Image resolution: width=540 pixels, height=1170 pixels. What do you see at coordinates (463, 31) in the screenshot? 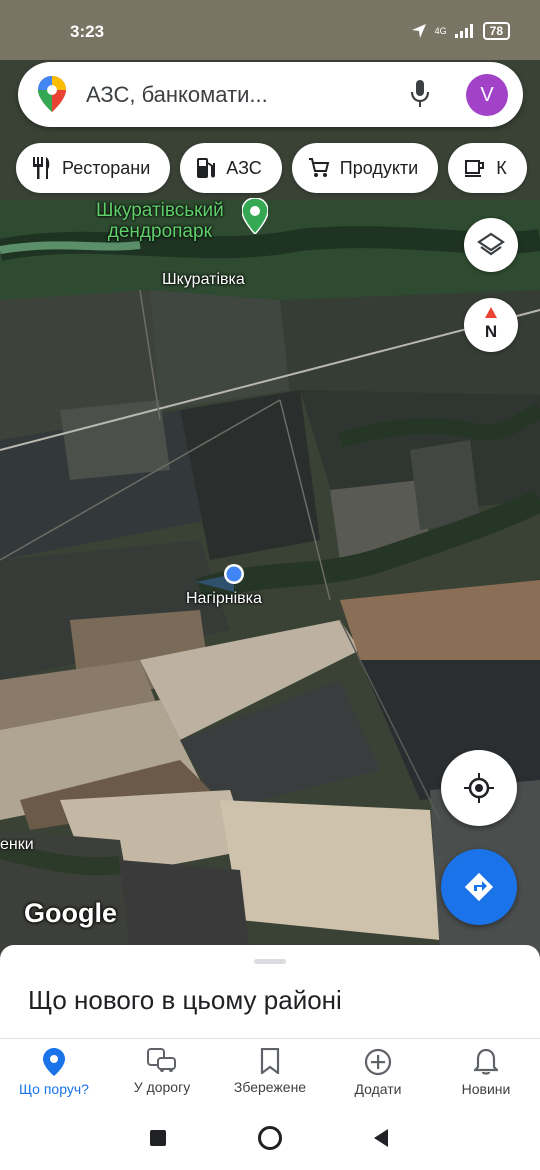
I see `signal-icon` at bounding box center [463, 31].